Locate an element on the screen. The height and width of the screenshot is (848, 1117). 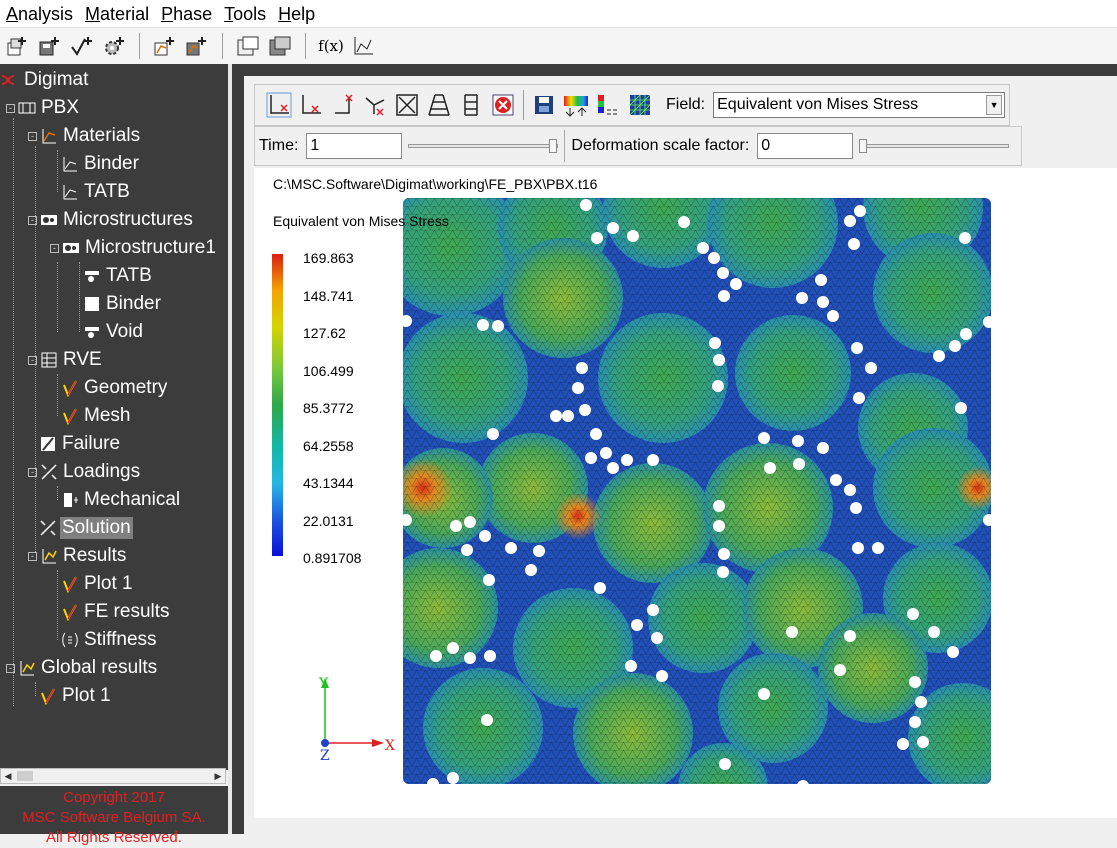
color-map-button is located at coordinates (576, 105).